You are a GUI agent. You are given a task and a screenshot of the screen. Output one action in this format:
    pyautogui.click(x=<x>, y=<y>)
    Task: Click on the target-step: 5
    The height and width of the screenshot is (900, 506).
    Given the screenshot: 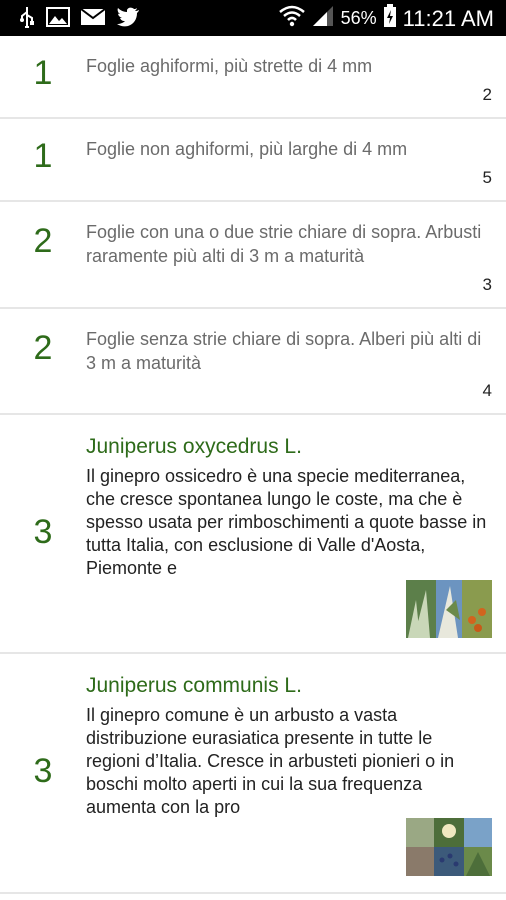 What is the action you would take?
    pyautogui.click(x=487, y=177)
    